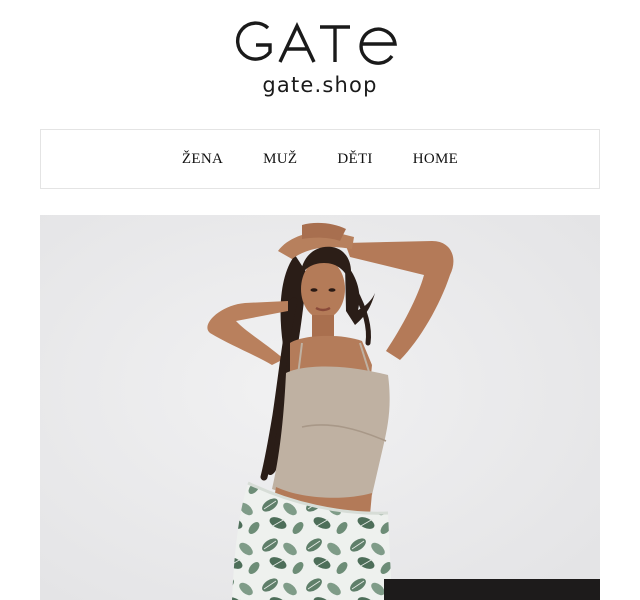  Describe the element at coordinates (435, 159) in the screenshot. I see `nav-item-home: HOME` at that location.